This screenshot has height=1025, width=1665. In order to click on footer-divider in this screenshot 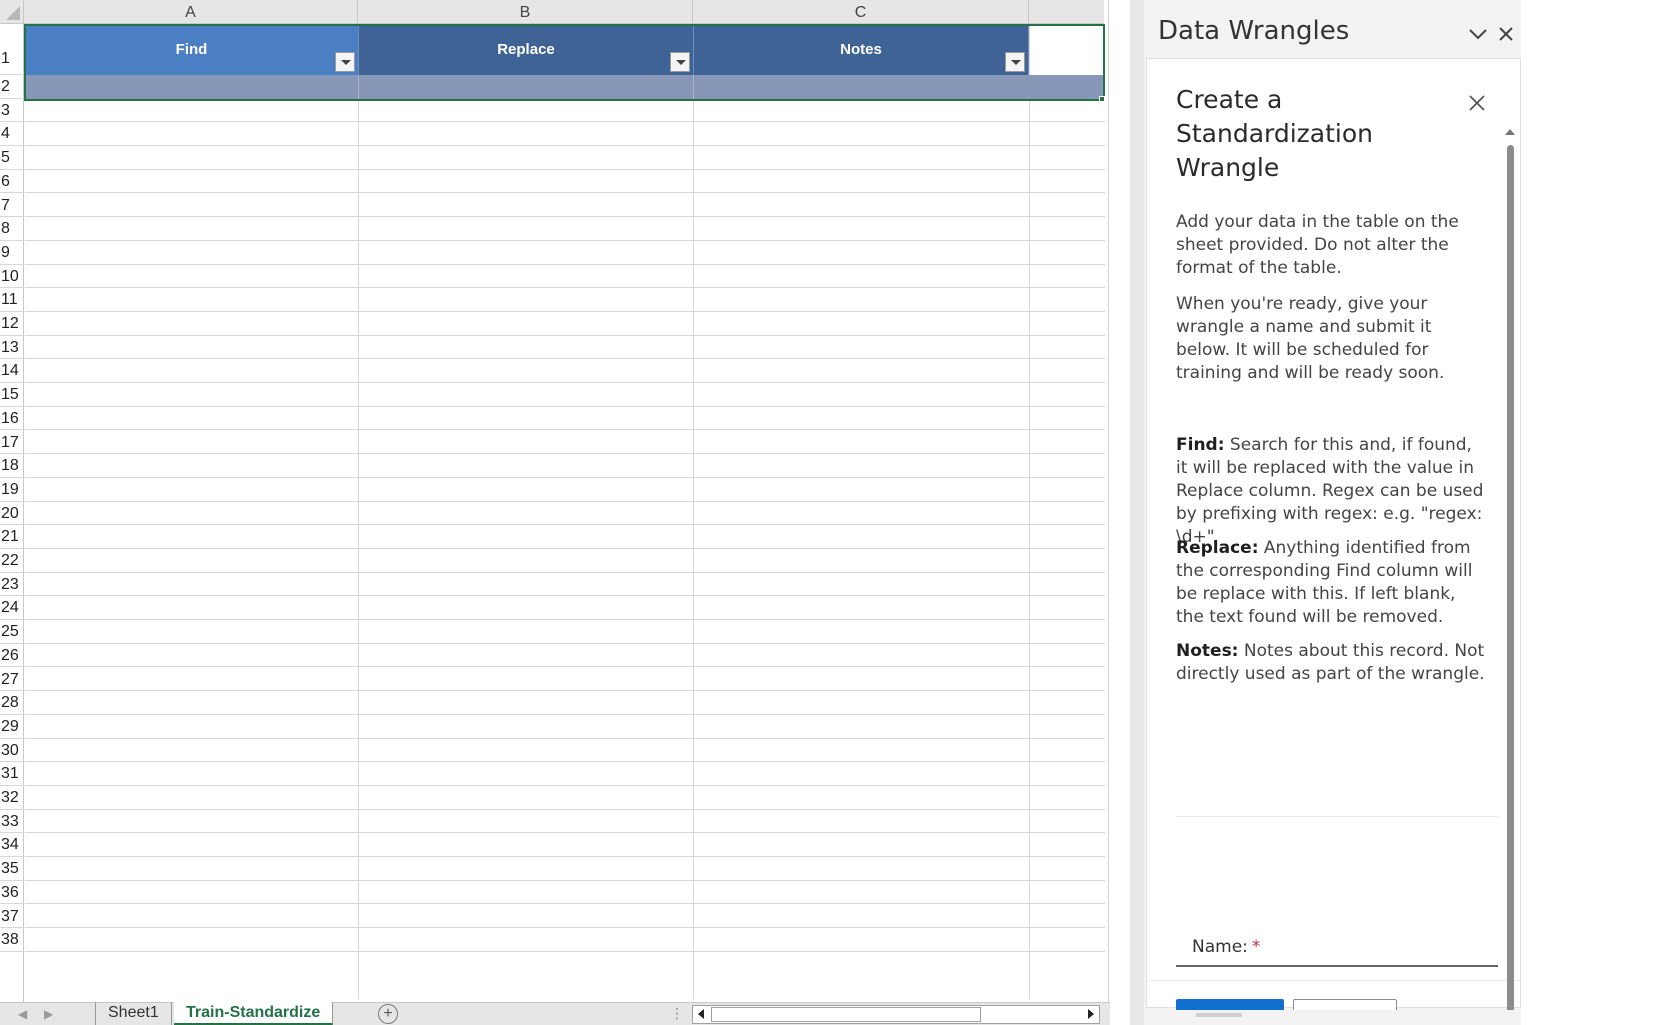, I will do `click(1334, 980)`.